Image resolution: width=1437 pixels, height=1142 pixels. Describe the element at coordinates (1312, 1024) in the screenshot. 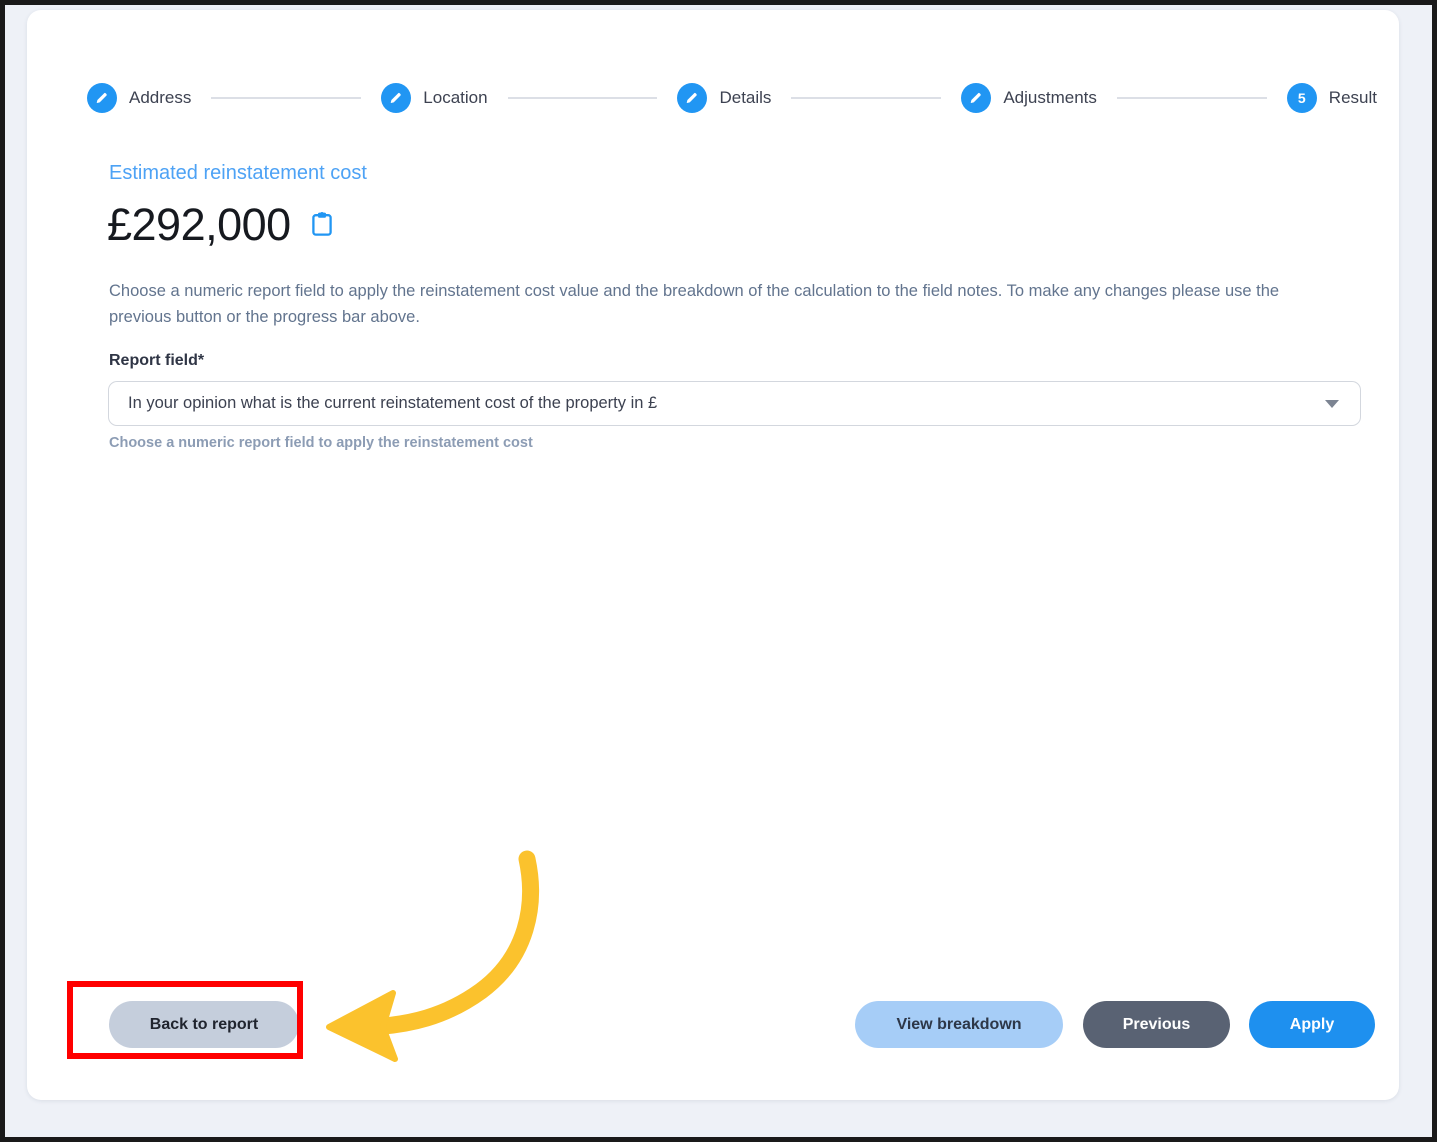

I see `apply-button: Apply` at that location.